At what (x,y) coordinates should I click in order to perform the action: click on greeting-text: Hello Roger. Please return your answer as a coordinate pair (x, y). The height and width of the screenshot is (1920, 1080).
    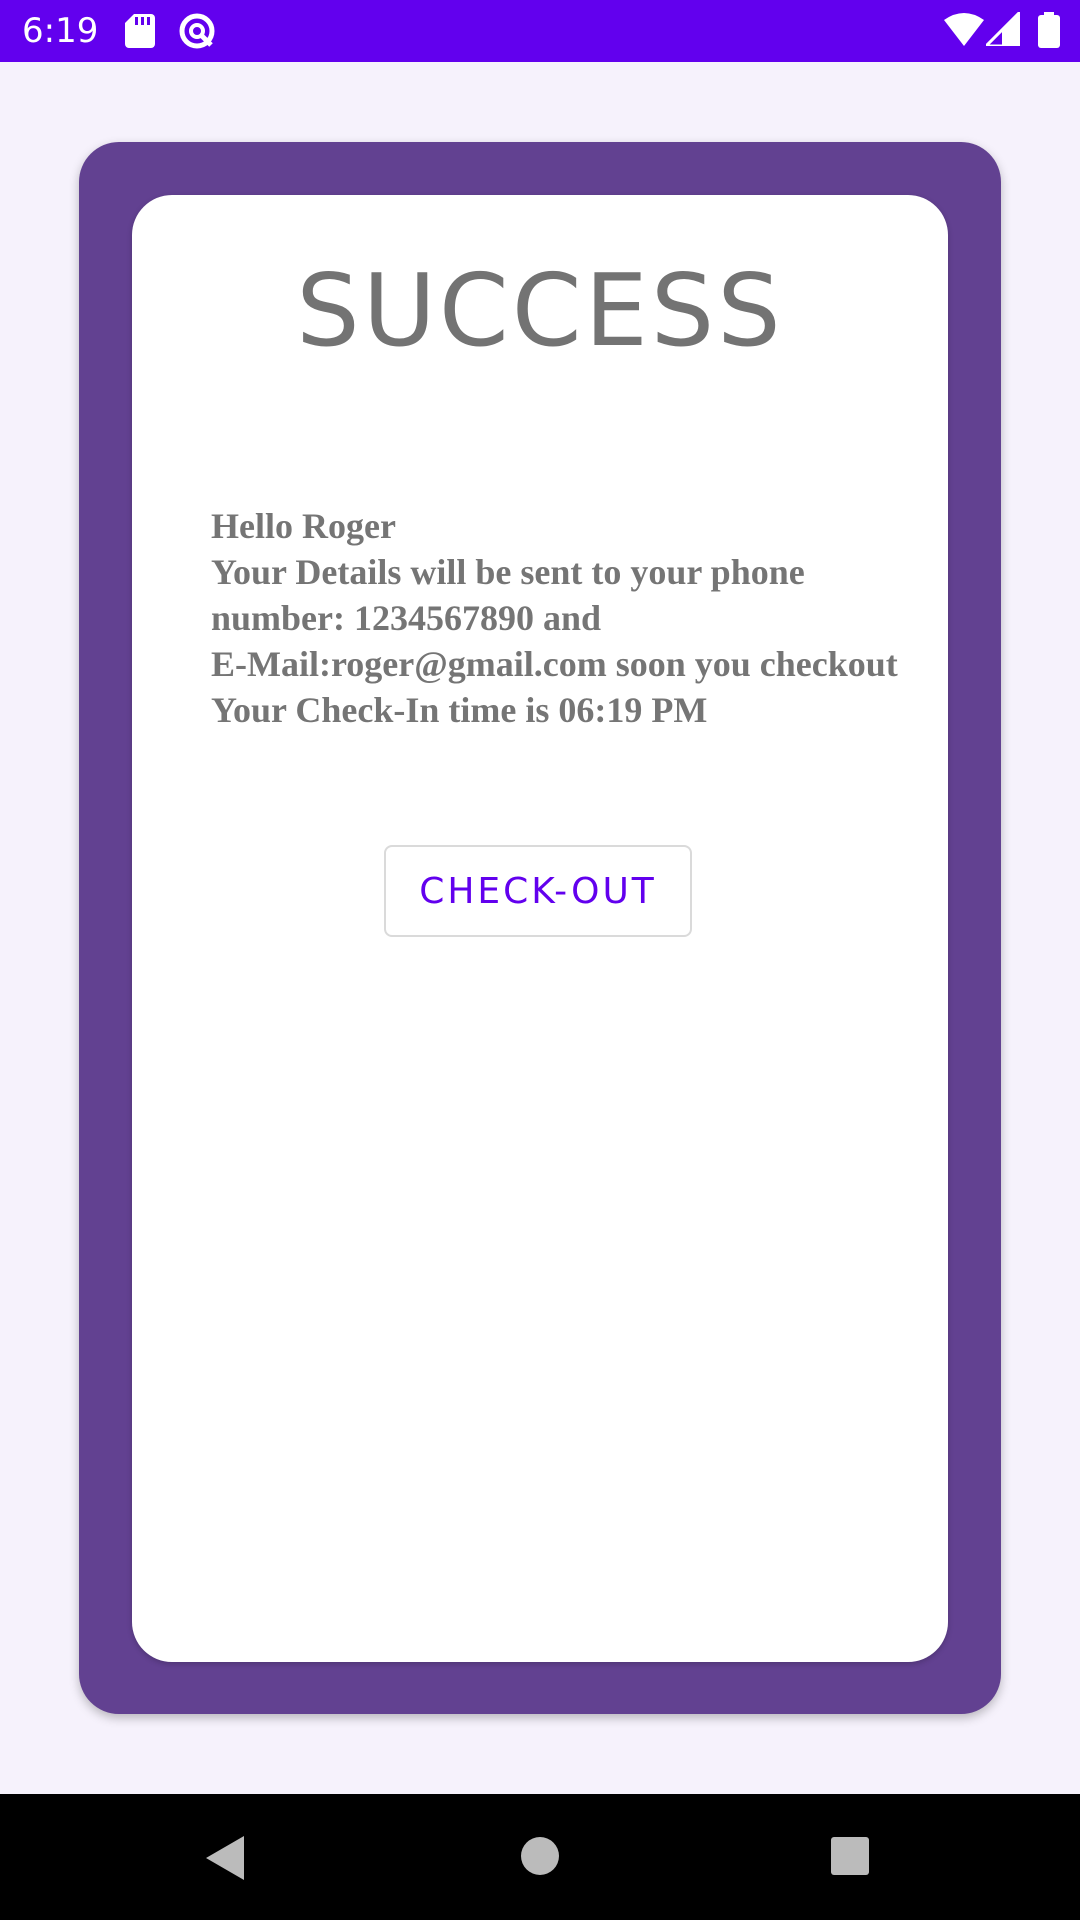
    Looking at the image, I should click on (303, 526).